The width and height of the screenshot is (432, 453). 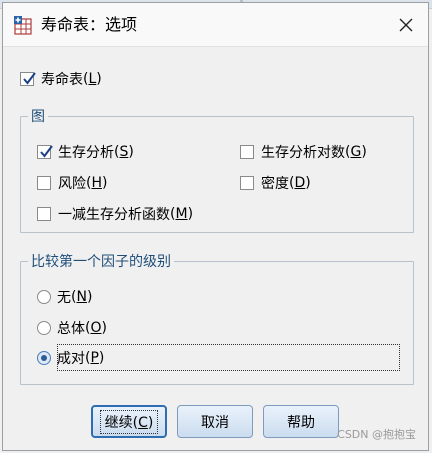 I want to click on close-icon, so click(x=406, y=24).